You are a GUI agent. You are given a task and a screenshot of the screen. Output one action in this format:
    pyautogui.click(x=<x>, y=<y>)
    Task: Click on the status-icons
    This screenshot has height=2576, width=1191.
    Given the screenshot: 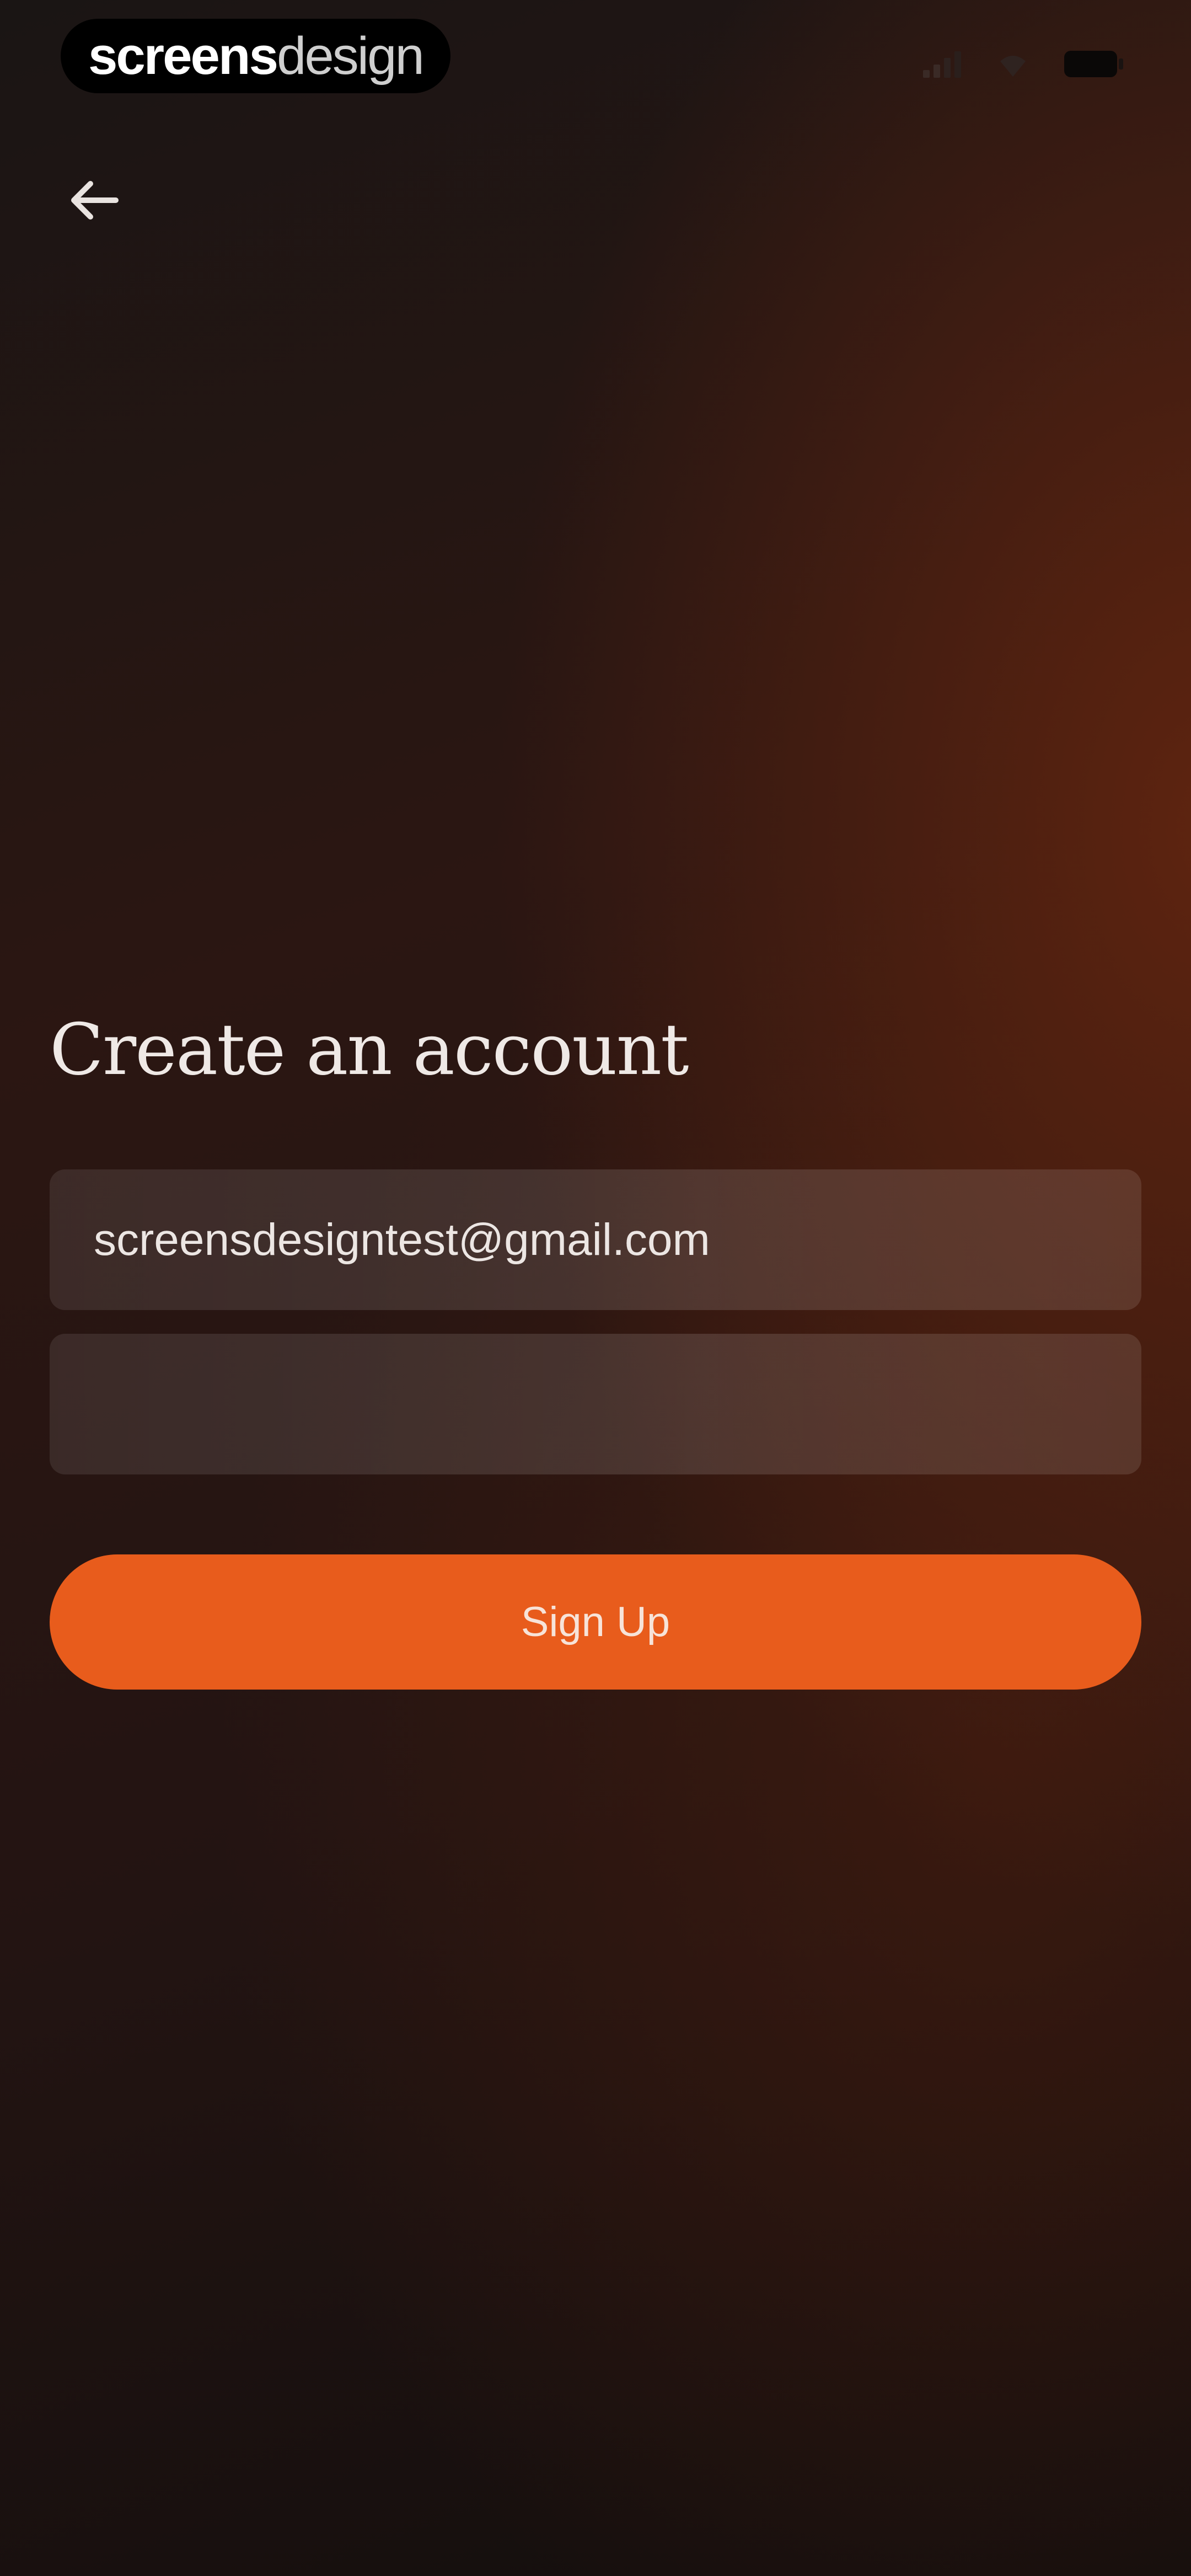 What is the action you would take?
    pyautogui.click(x=1024, y=64)
    